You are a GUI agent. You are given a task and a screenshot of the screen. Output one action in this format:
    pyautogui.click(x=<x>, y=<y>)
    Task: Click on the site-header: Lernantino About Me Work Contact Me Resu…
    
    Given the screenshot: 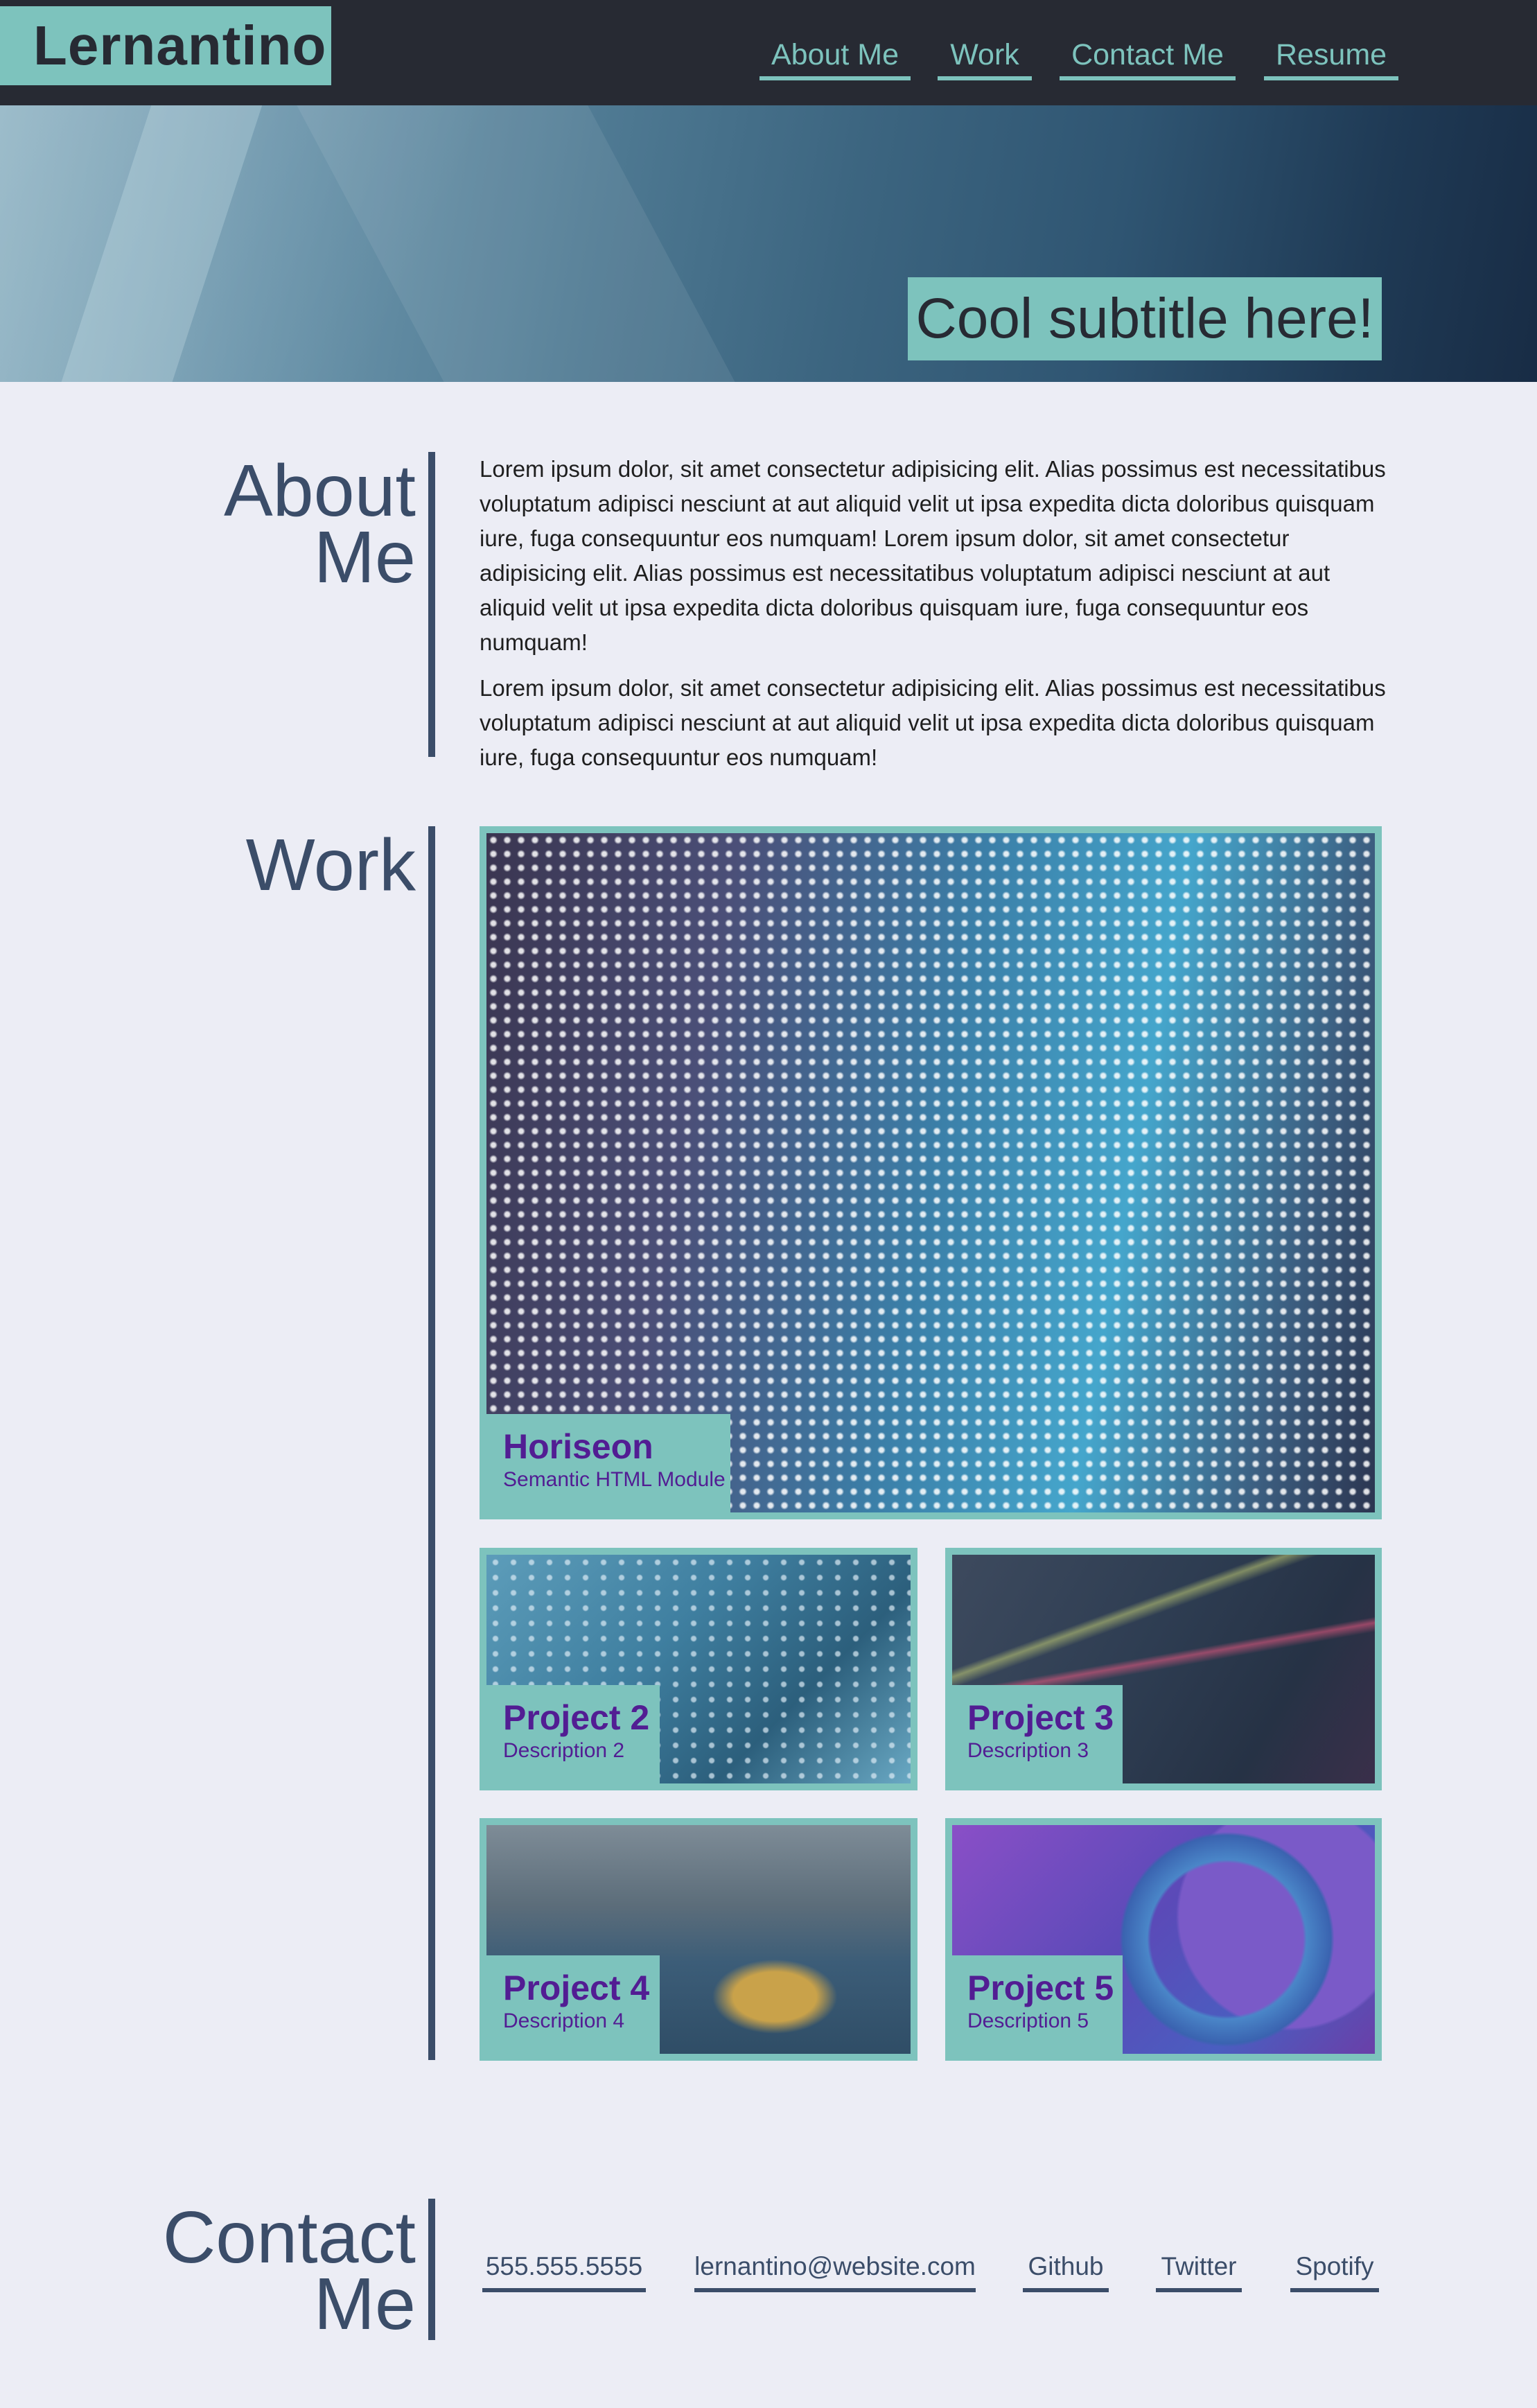 What is the action you would take?
    pyautogui.click(x=768, y=52)
    